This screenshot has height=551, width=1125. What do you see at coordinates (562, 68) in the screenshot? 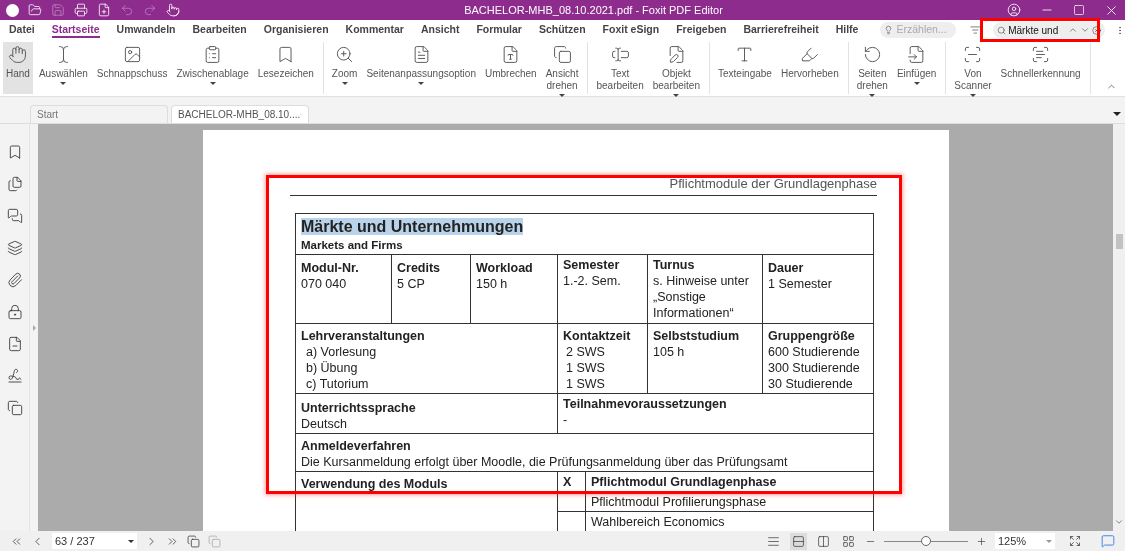
I see `ribbon-button: Ansicht drehen` at bounding box center [562, 68].